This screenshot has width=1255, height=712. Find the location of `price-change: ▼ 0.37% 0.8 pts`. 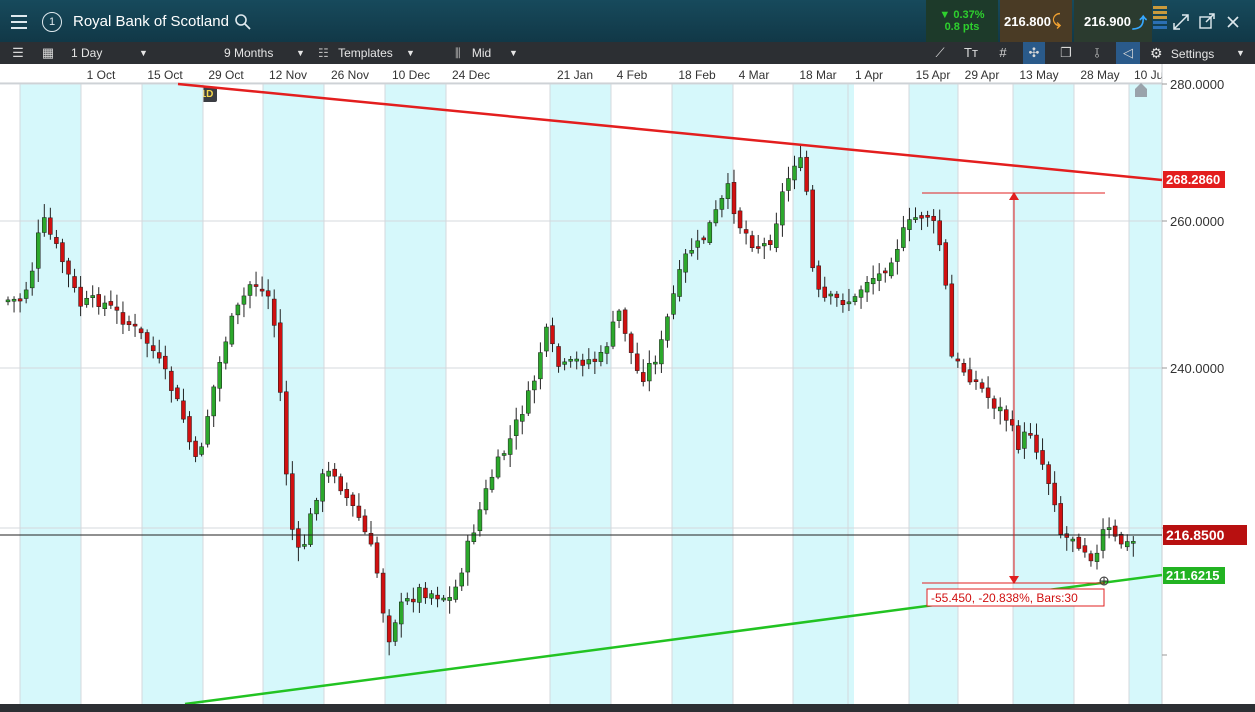

price-change: ▼ 0.37% 0.8 pts is located at coordinates (962, 21).